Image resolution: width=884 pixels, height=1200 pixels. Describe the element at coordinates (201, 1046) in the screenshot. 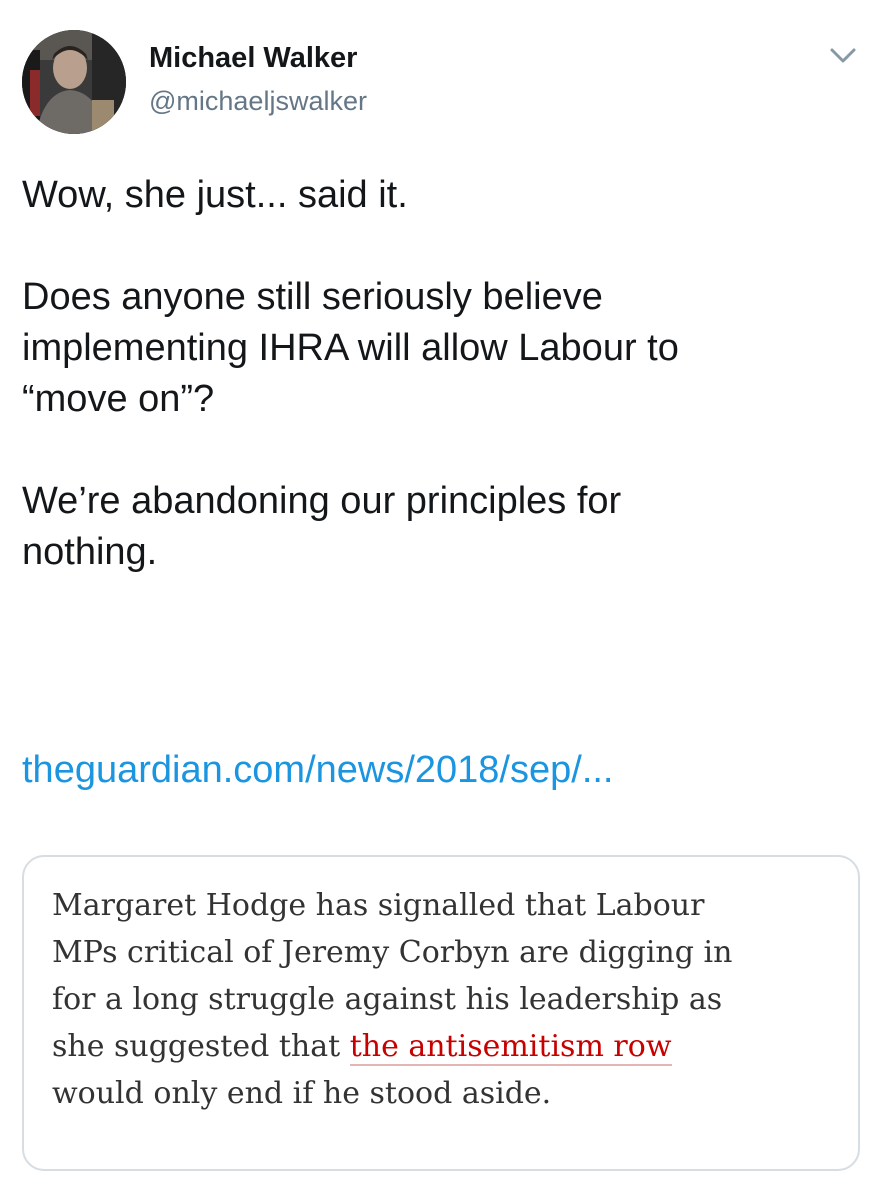

I see `card-line-prefix: she suggested that` at that location.